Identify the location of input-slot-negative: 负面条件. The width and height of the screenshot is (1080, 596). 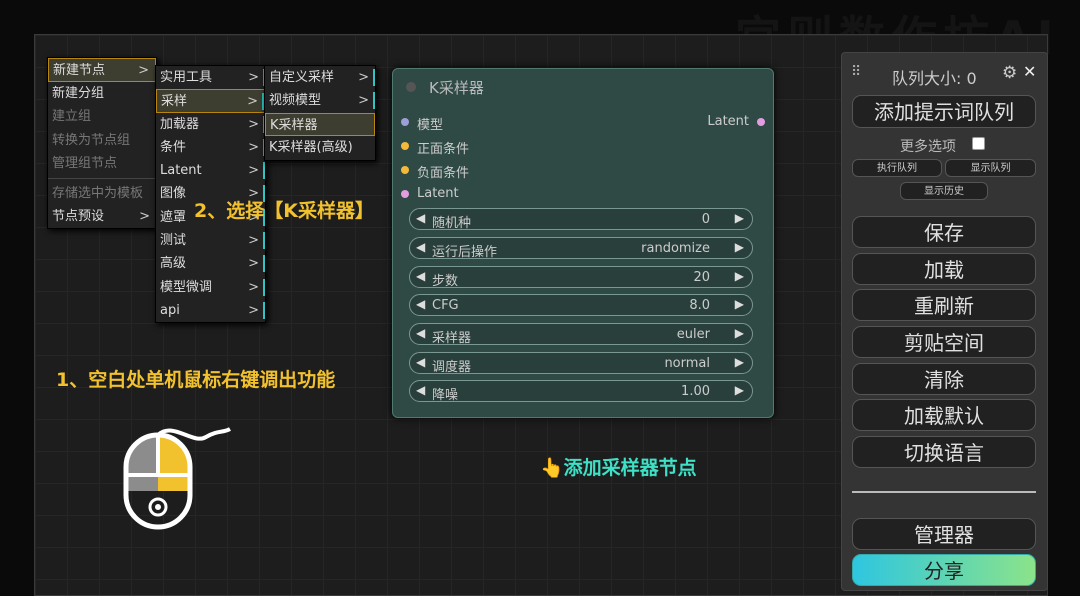
(435, 171).